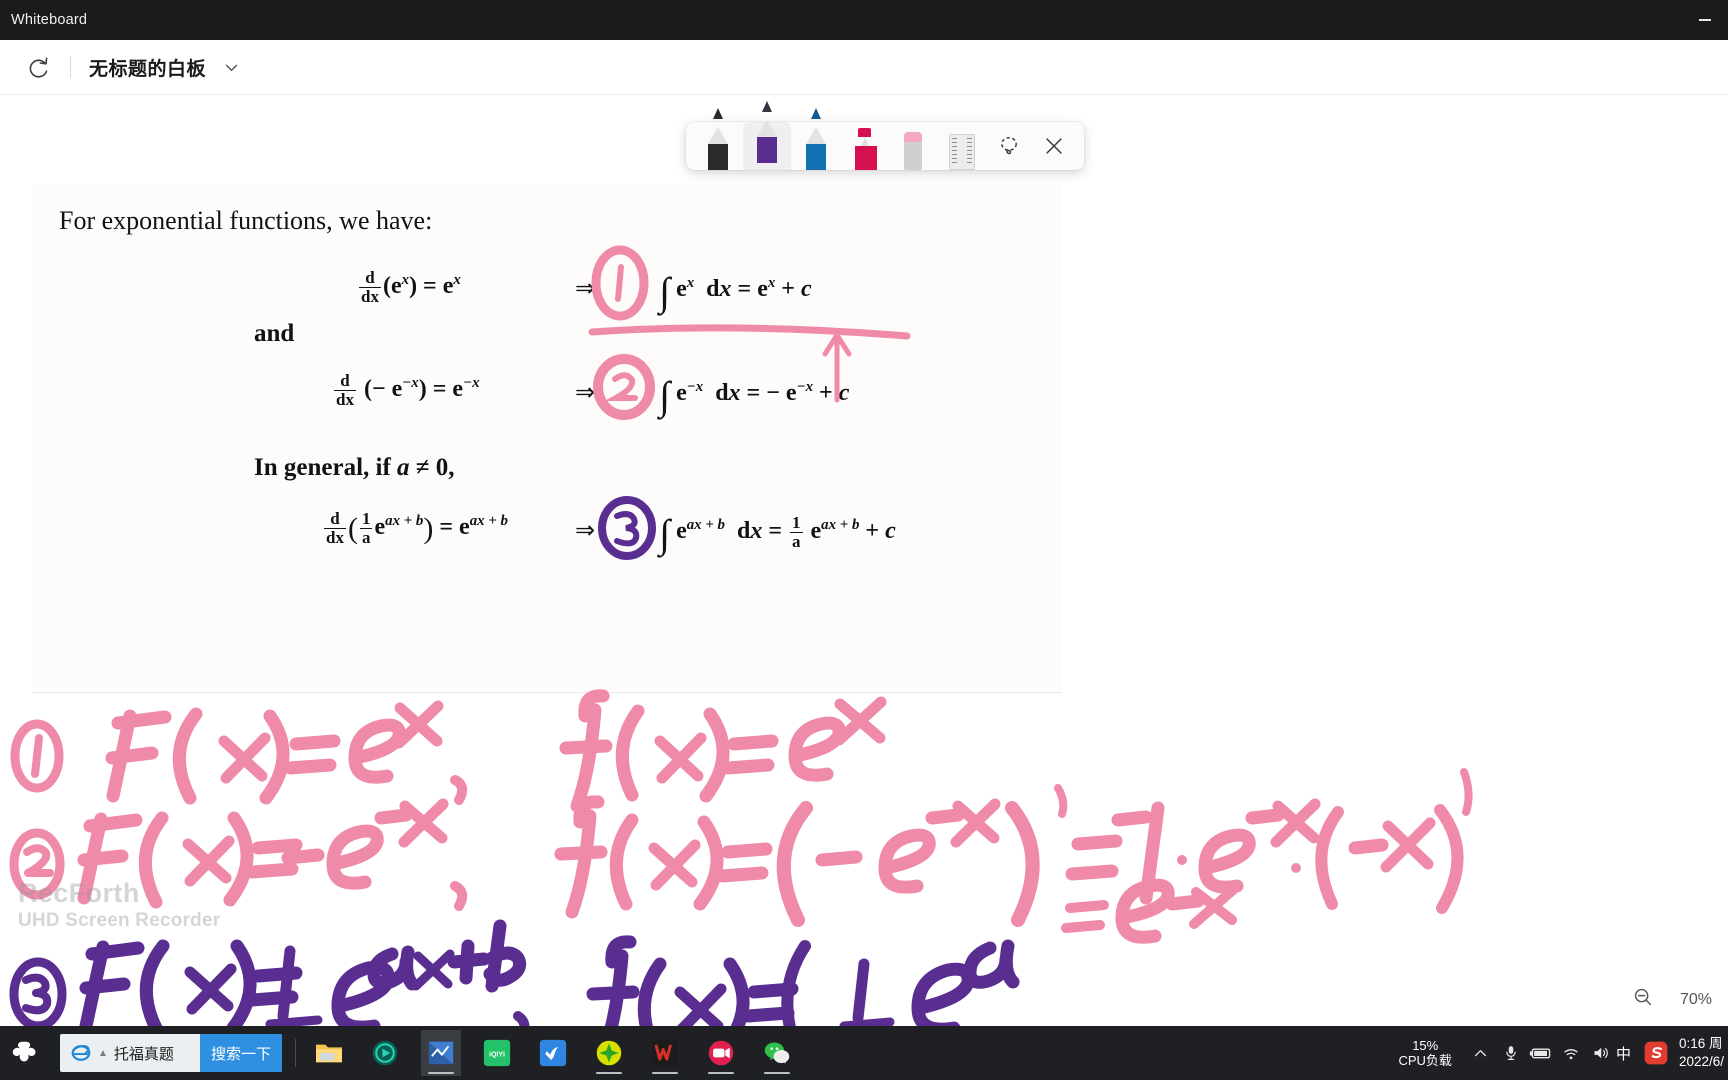 This screenshot has width=1728, height=1080. I want to click on chevron-up-icon, so click(1481, 1052).